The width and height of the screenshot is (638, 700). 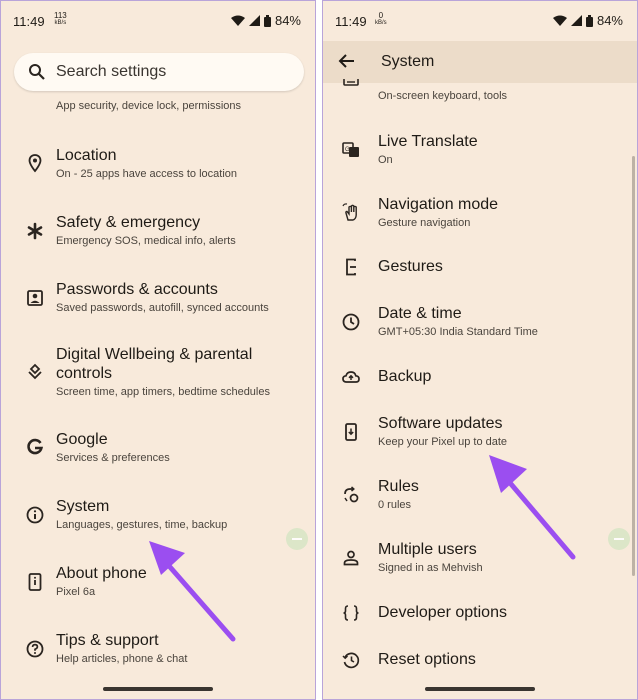 I want to click on google-g-icon, so click(x=35, y=447).